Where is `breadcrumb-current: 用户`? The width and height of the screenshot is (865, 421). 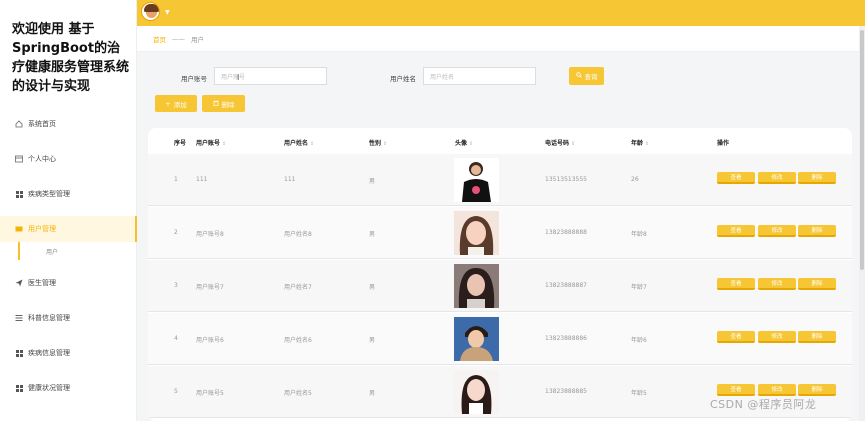 breadcrumb-current: 用户 is located at coordinates (197, 39).